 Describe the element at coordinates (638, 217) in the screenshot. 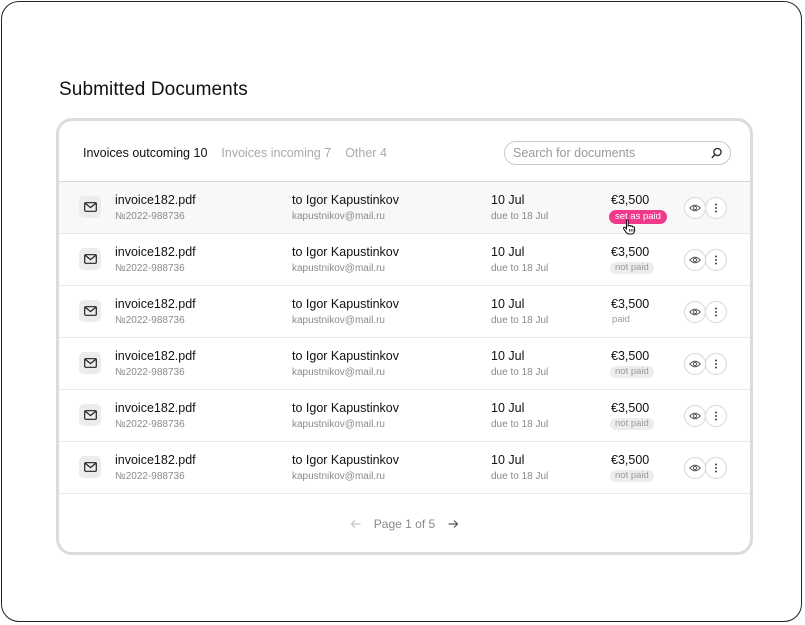

I see `set-as-paid-button: set as paid` at that location.